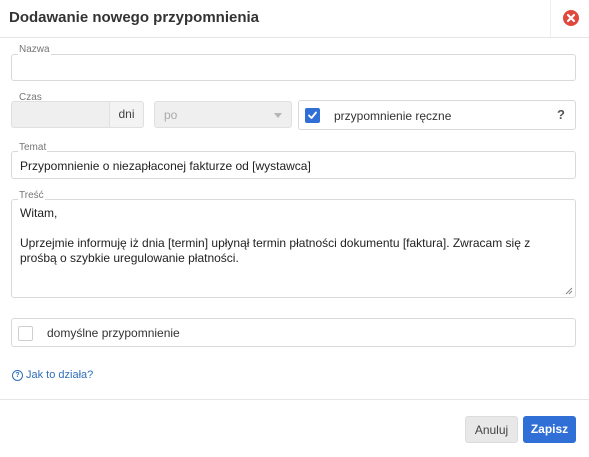 The width and height of the screenshot is (589, 457). Describe the element at coordinates (294, 428) in the screenshot. I see `dialog-footer: Anuluj Zapisz` at that location.